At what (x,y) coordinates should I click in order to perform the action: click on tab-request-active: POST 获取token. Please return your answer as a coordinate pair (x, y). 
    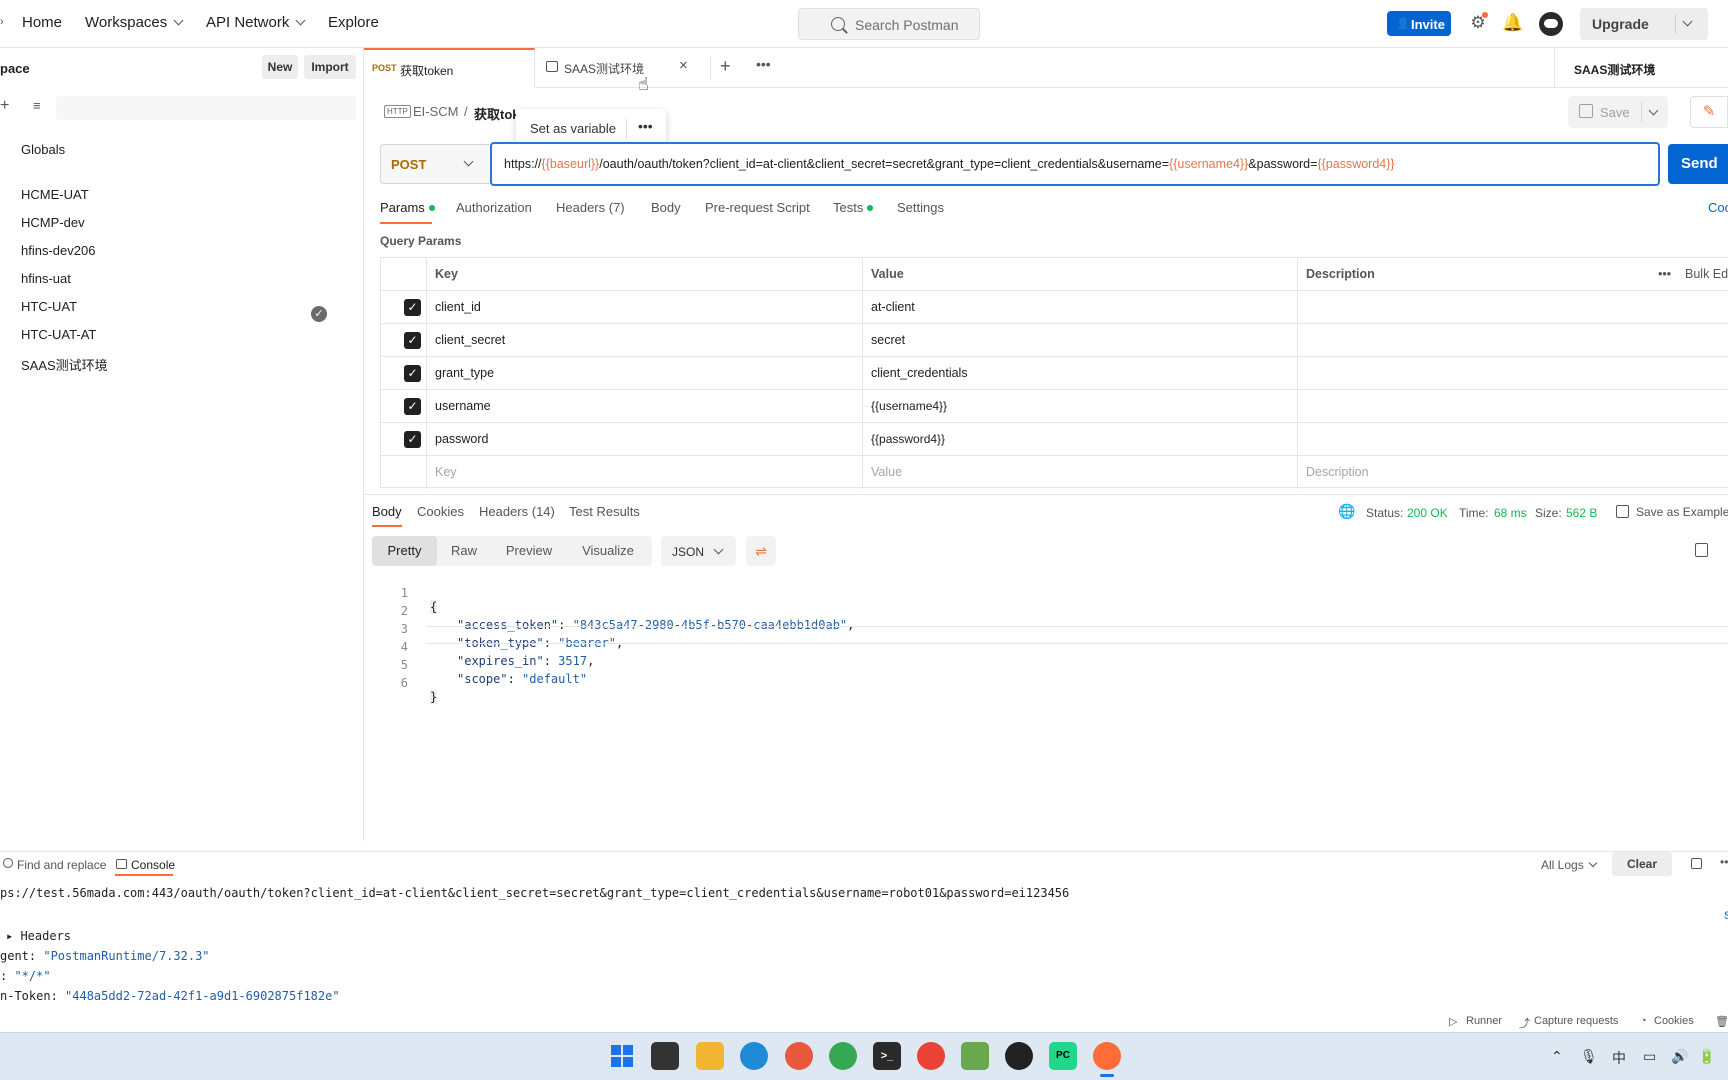
    Looking at the image, I should click on (449, 68).